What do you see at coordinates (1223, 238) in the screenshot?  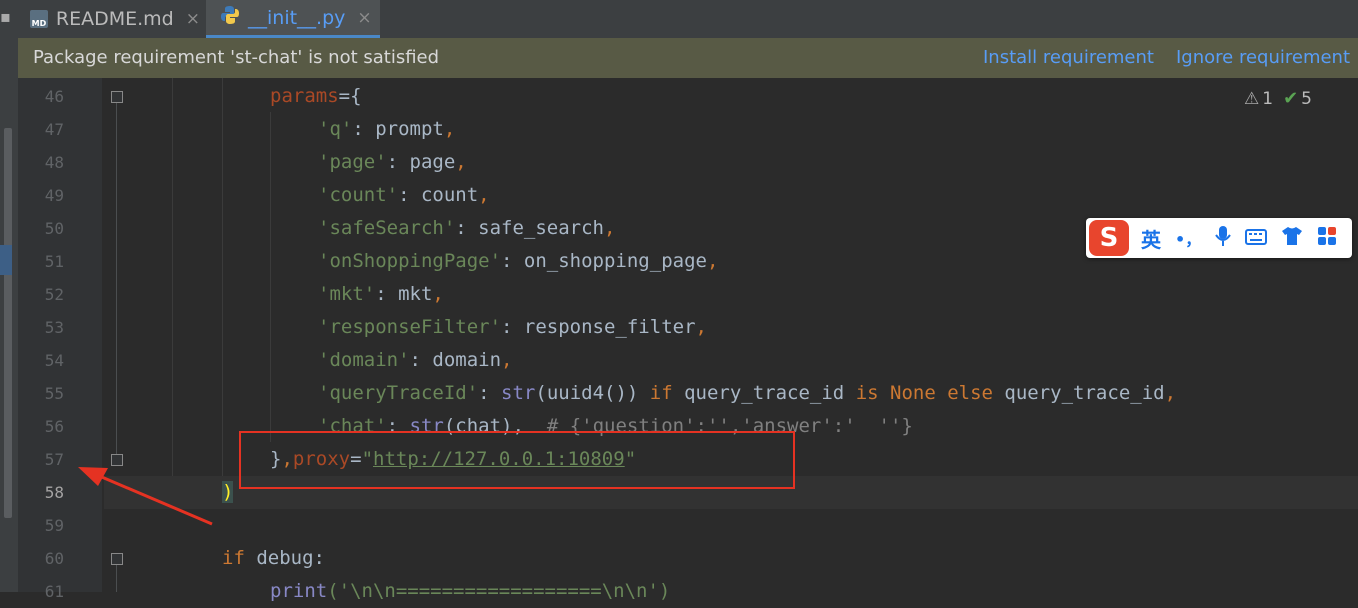 I see `microphone-icon` at bounding box center [1223, 238].